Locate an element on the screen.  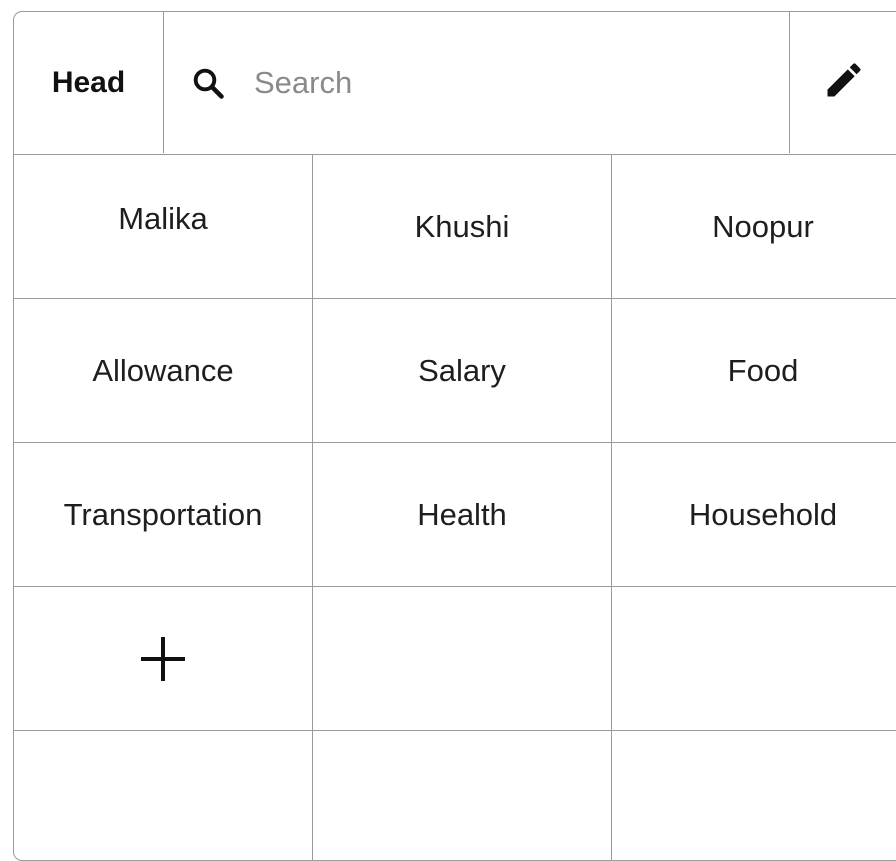
category-cell-transportation: Transportation is located at coordinates (163, 515).